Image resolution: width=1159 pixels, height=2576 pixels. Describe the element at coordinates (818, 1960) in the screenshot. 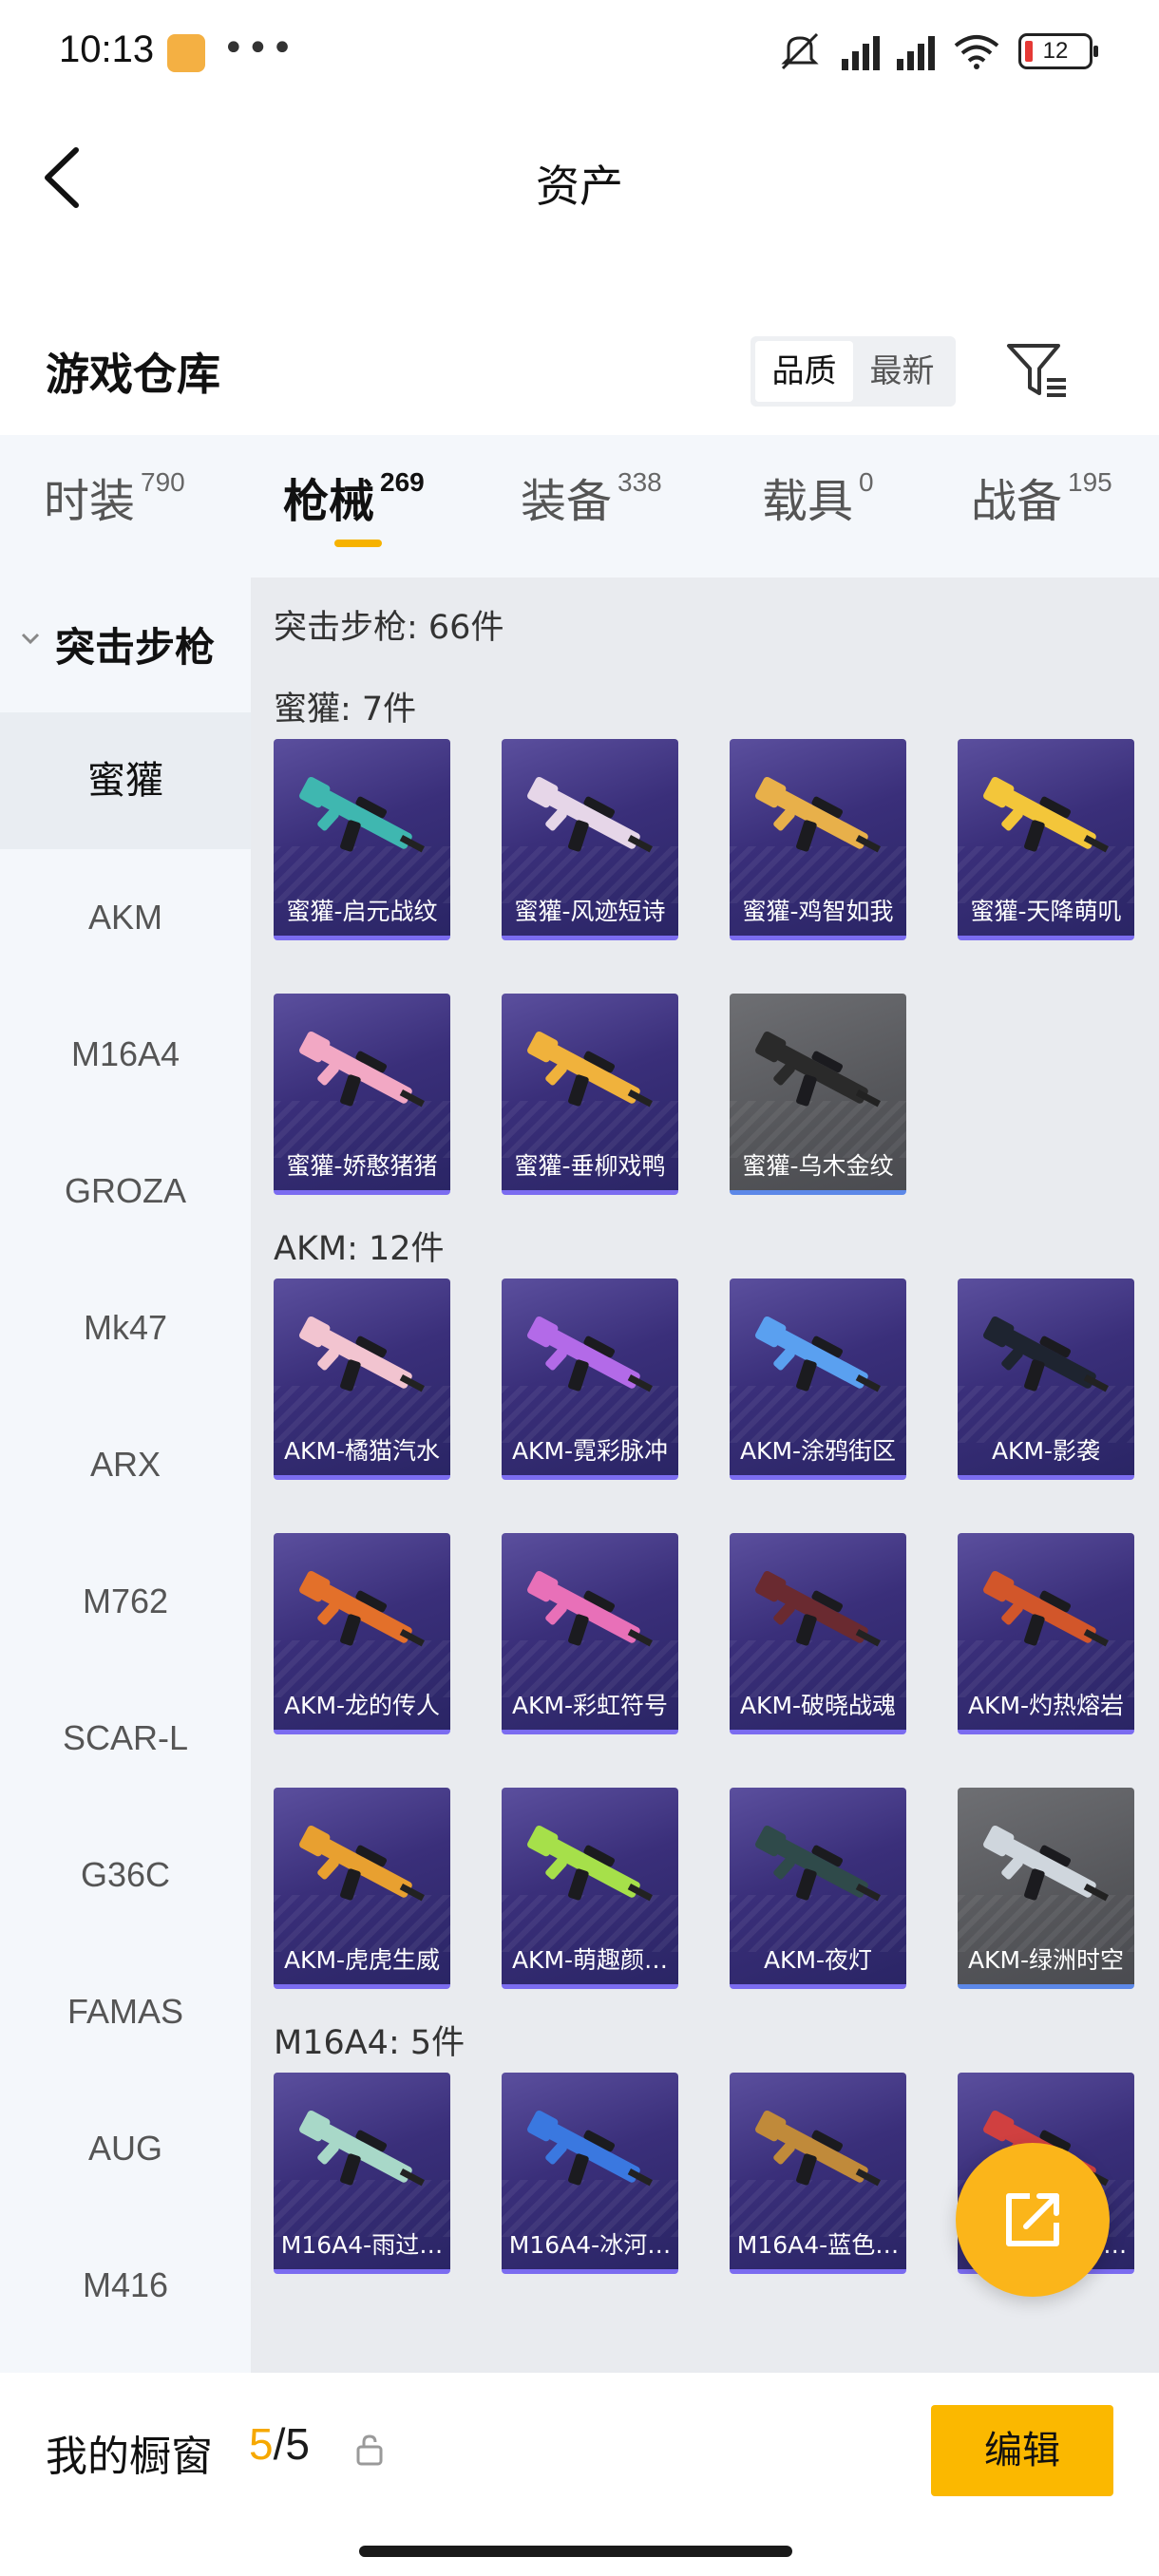

I see `weapon-name: AKM-夜灯` at that location.